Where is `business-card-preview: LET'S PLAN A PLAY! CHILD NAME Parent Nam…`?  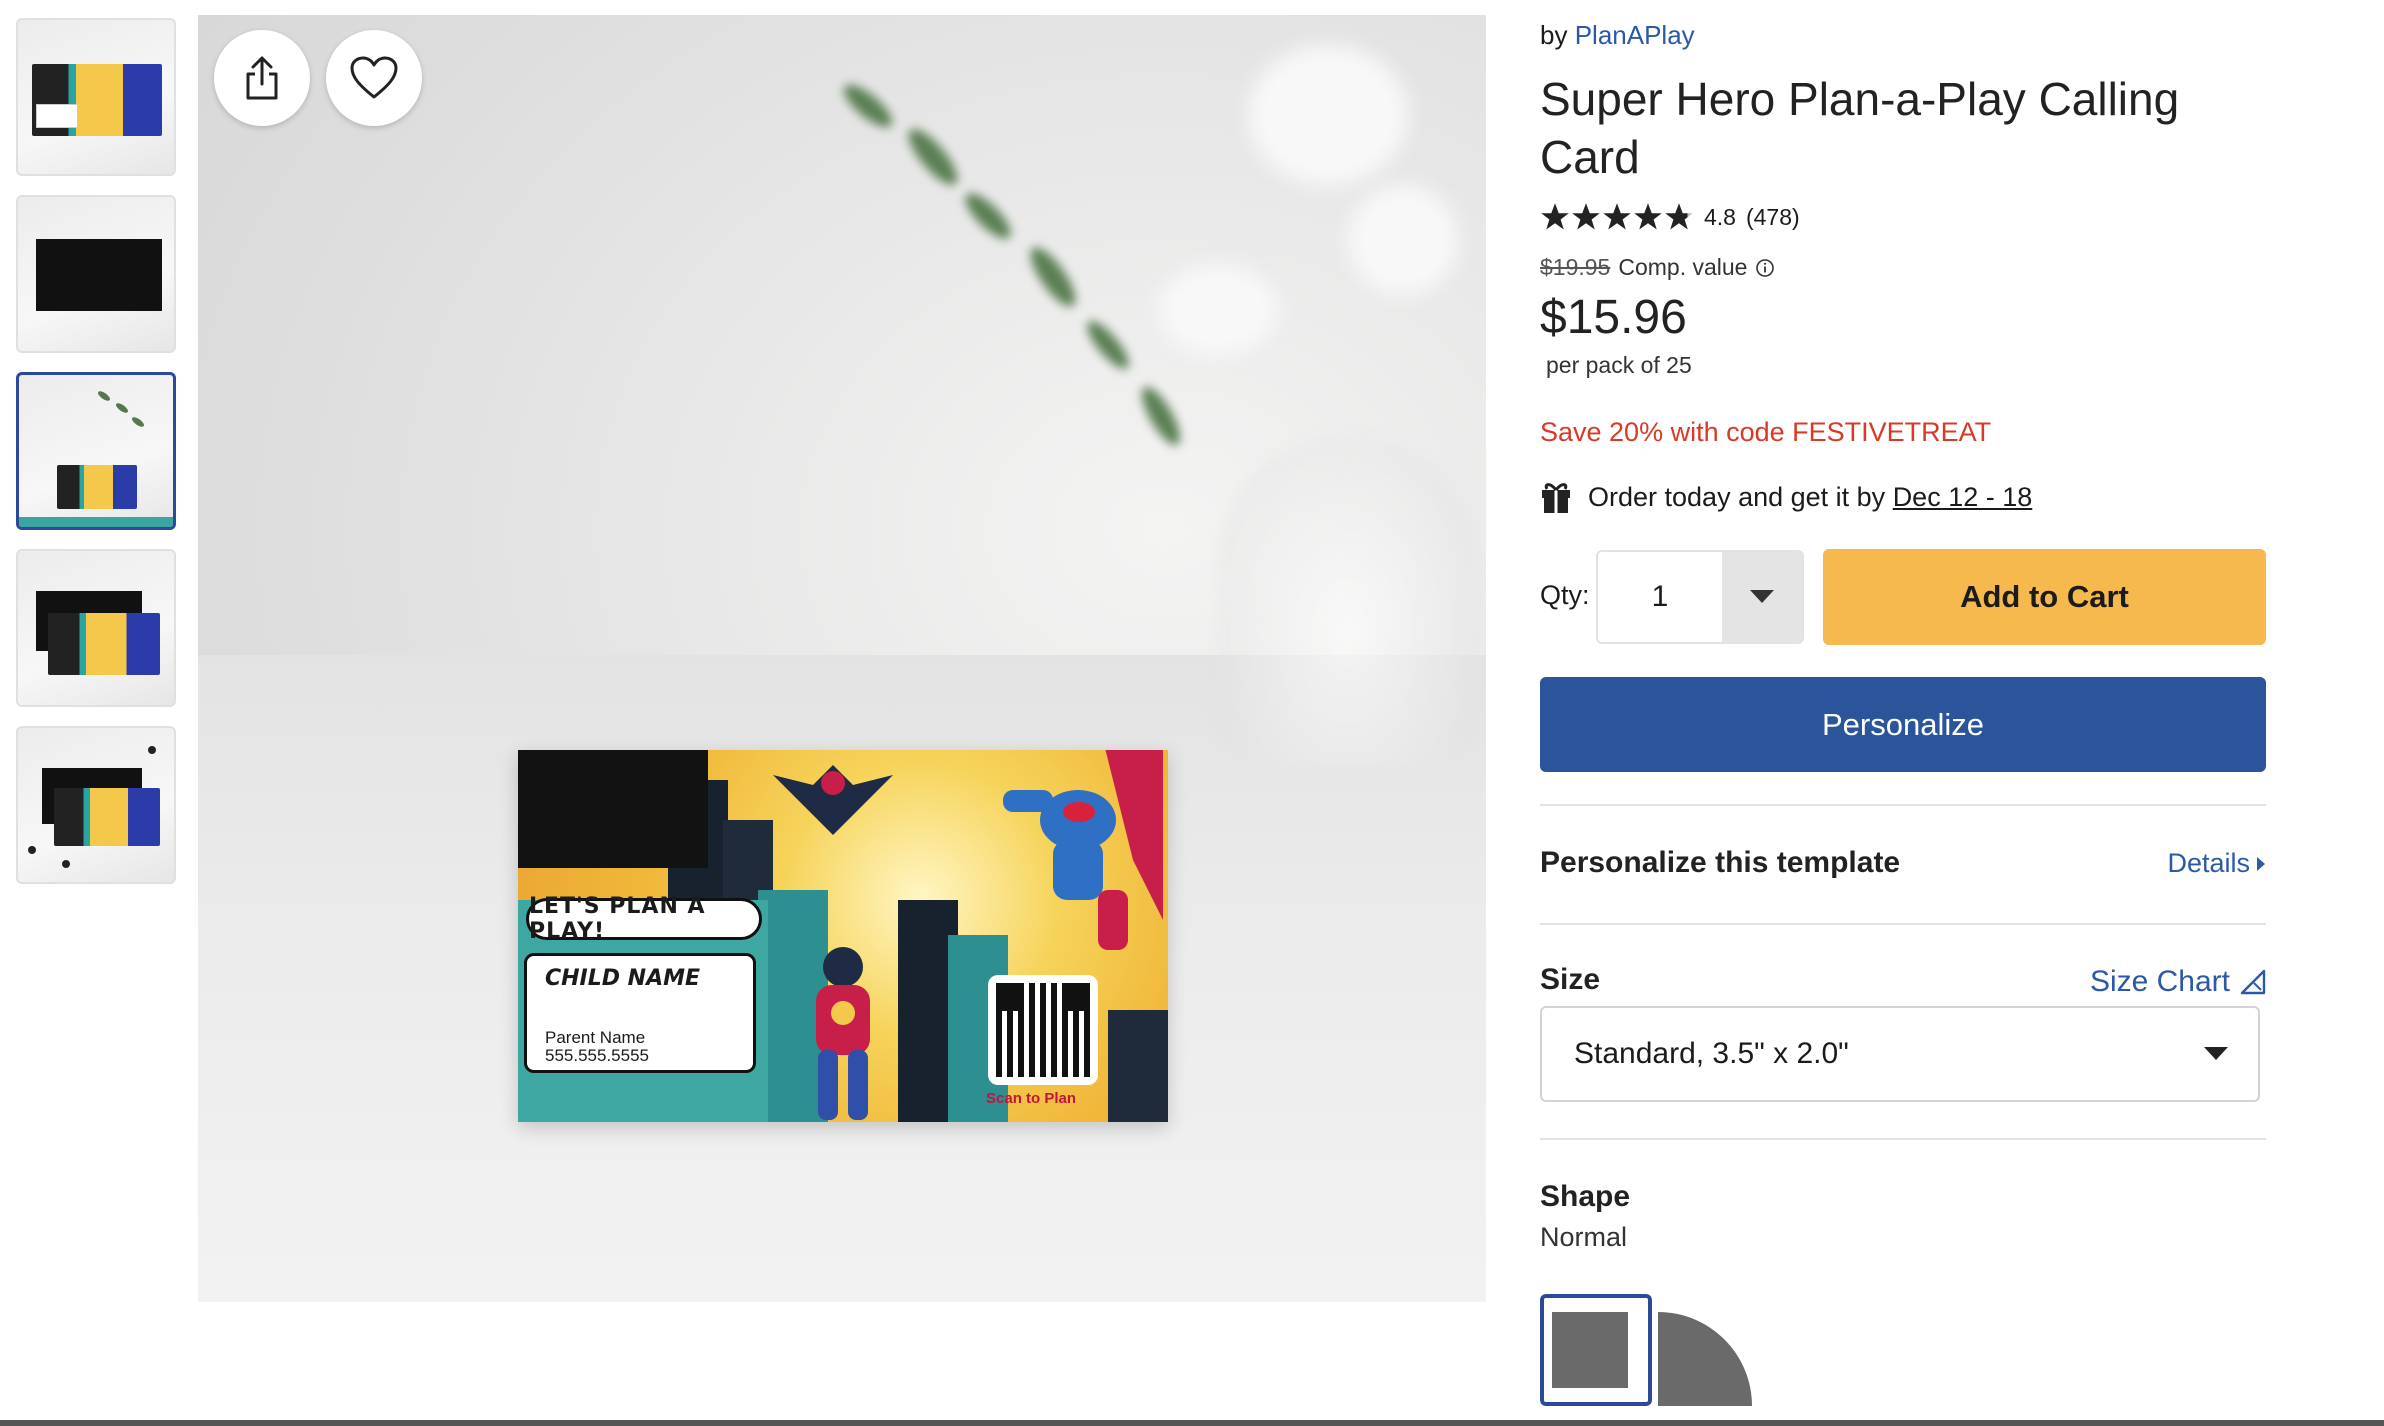 business-card-preview: LET'S PLAN A PLAY! CHILD NAME Parent Nam… is located at coordinates (843, 936).